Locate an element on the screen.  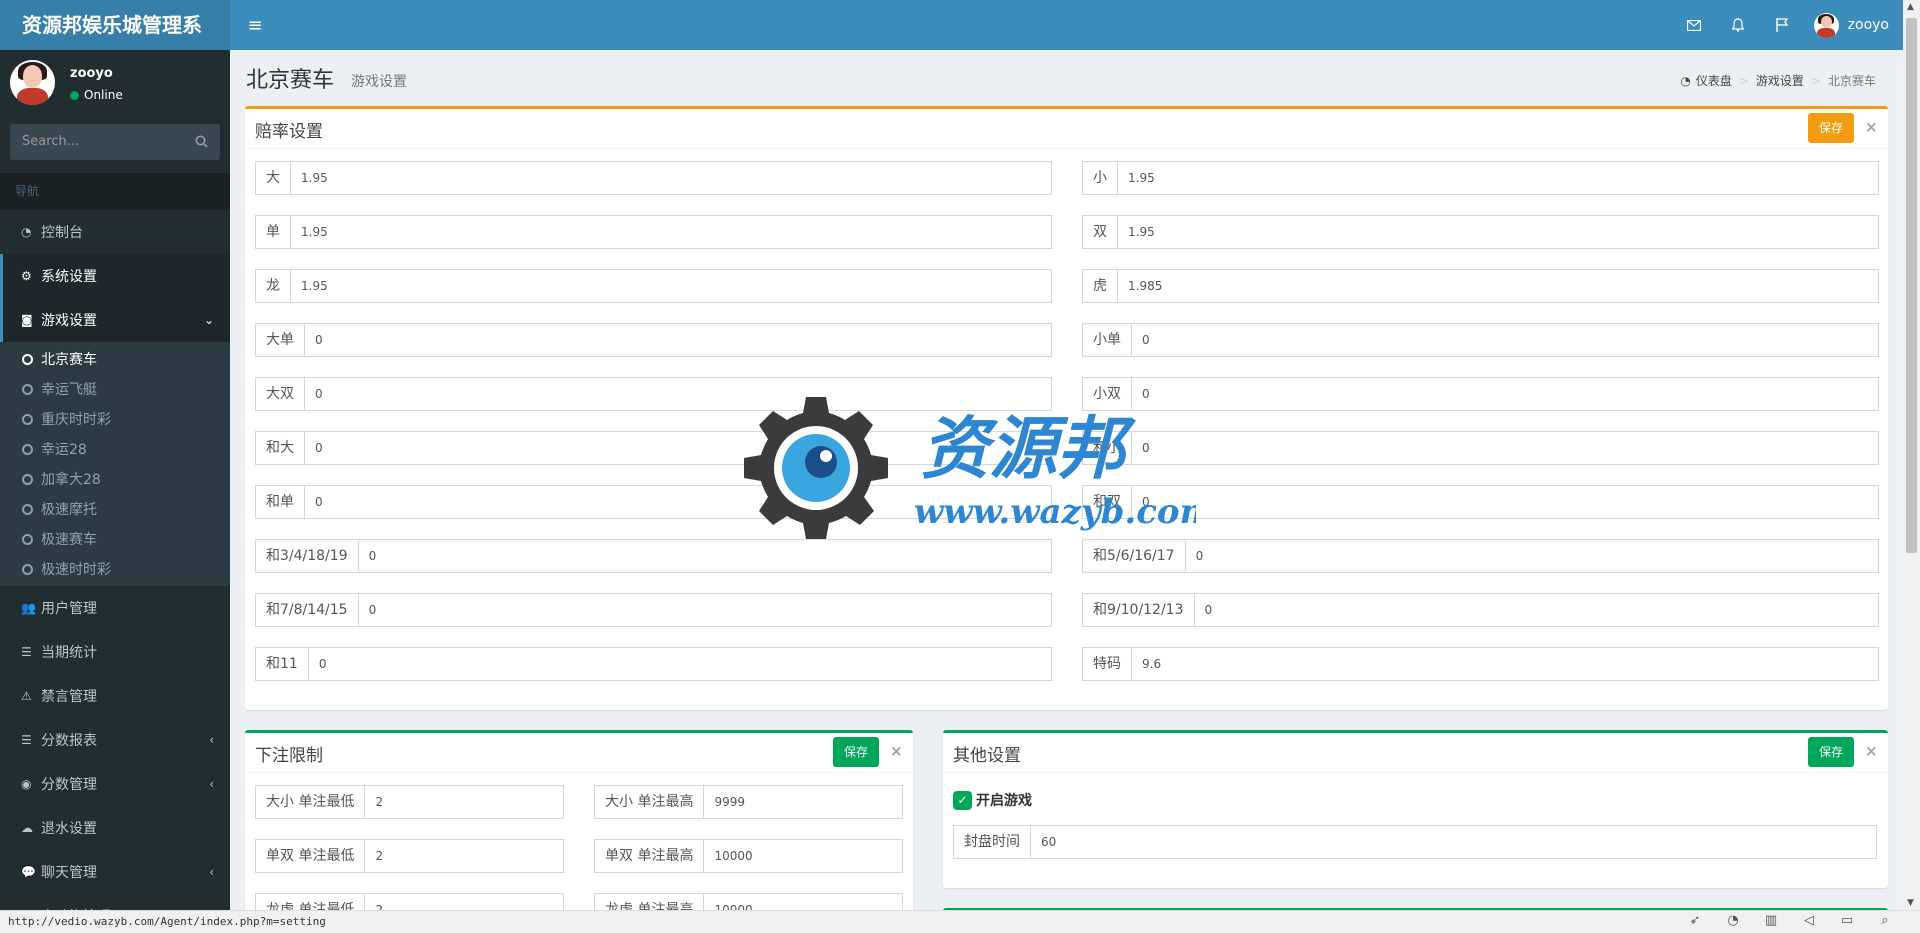
odds-input: 双 1.95 is located at coordinates (1480, 232).